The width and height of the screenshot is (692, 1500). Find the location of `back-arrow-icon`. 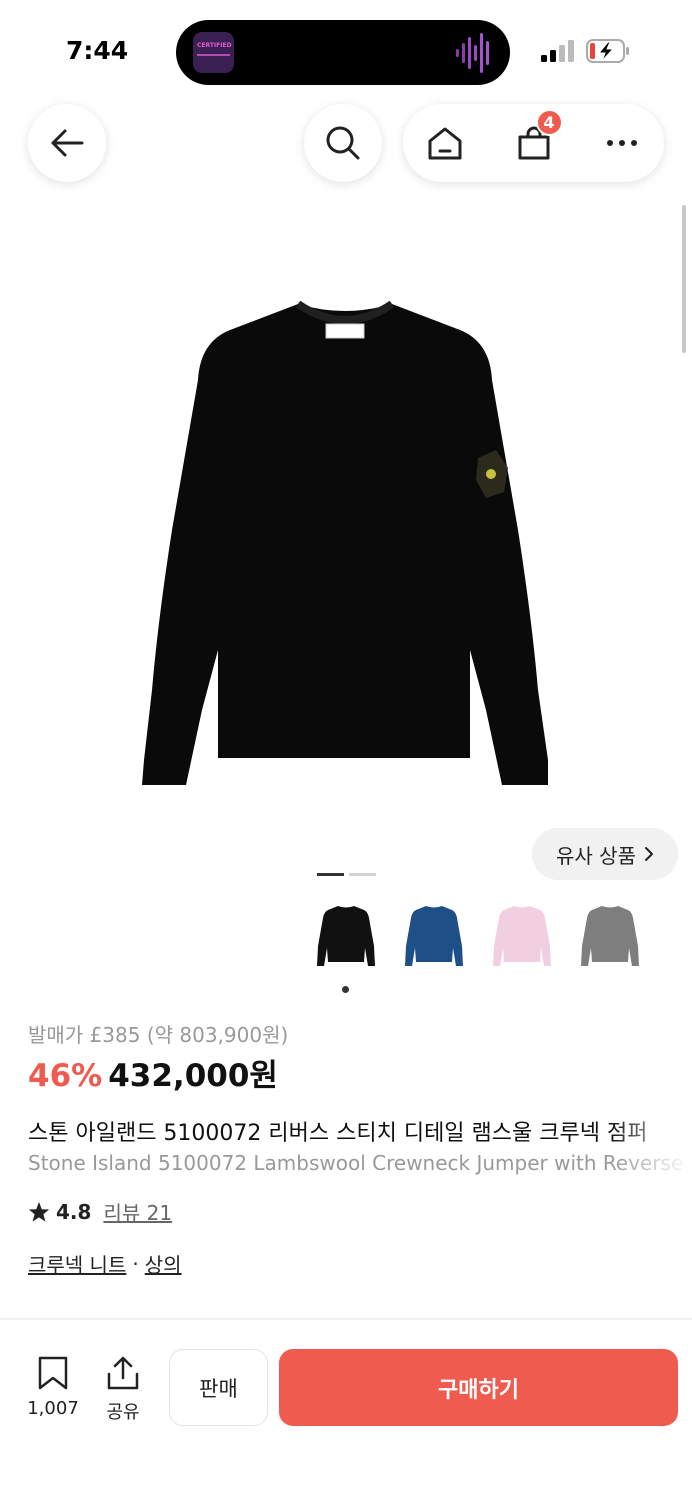

back-arrow-icon is located at coordinates (67, 143).